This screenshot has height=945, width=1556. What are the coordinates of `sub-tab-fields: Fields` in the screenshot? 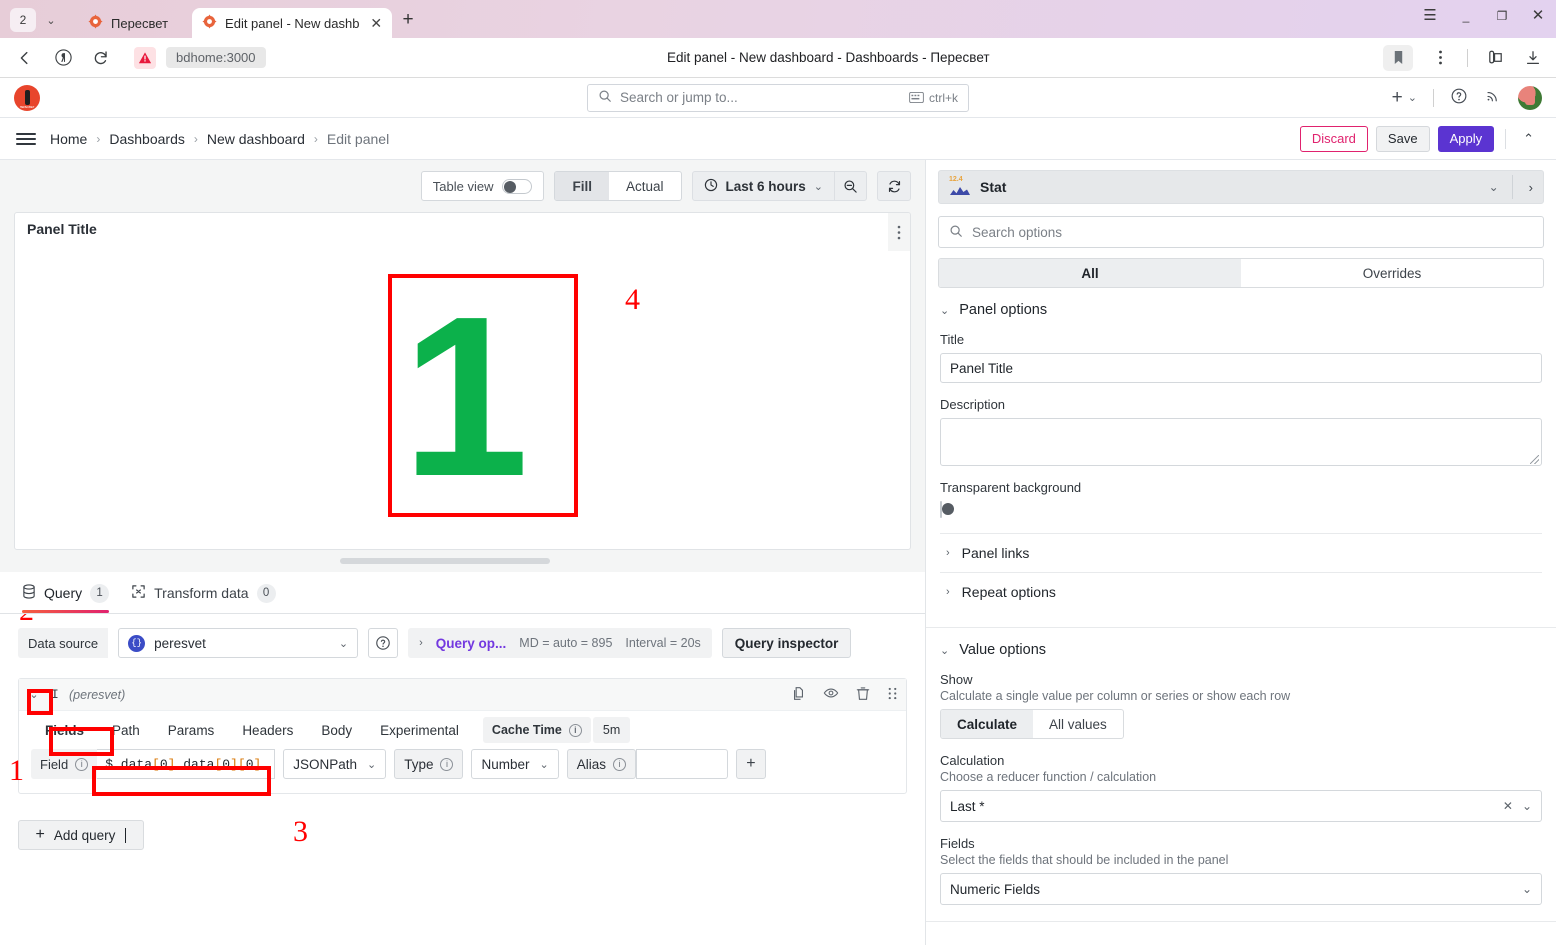 It's located at (64, 730).